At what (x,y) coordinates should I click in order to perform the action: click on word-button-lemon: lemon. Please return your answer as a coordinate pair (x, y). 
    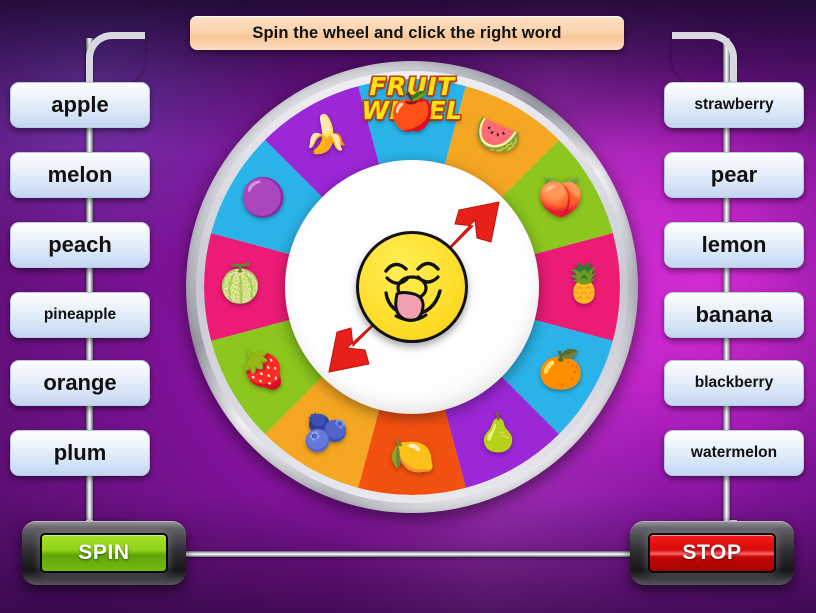
    Looking at the image, I should click on (734, 245).